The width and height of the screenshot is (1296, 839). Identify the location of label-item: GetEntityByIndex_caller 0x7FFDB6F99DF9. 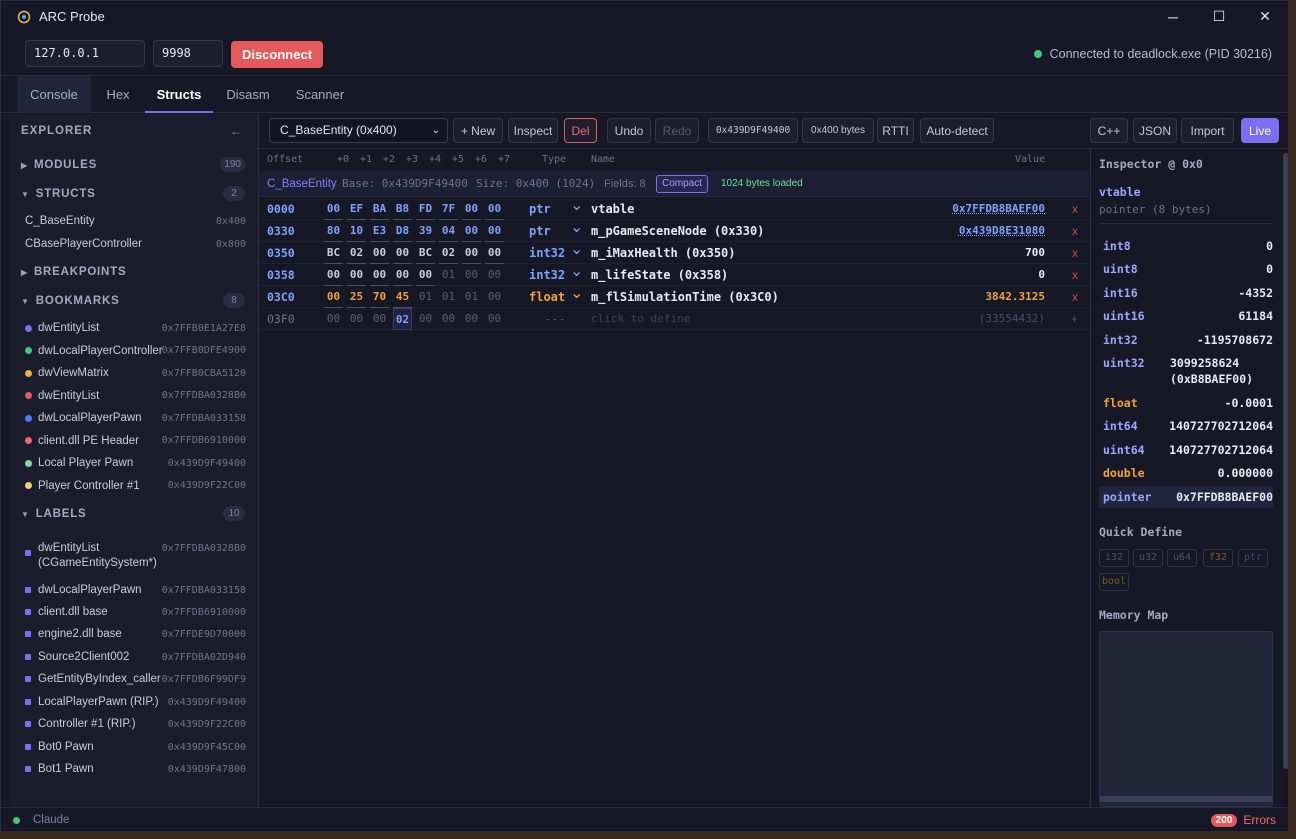
(135, 679).